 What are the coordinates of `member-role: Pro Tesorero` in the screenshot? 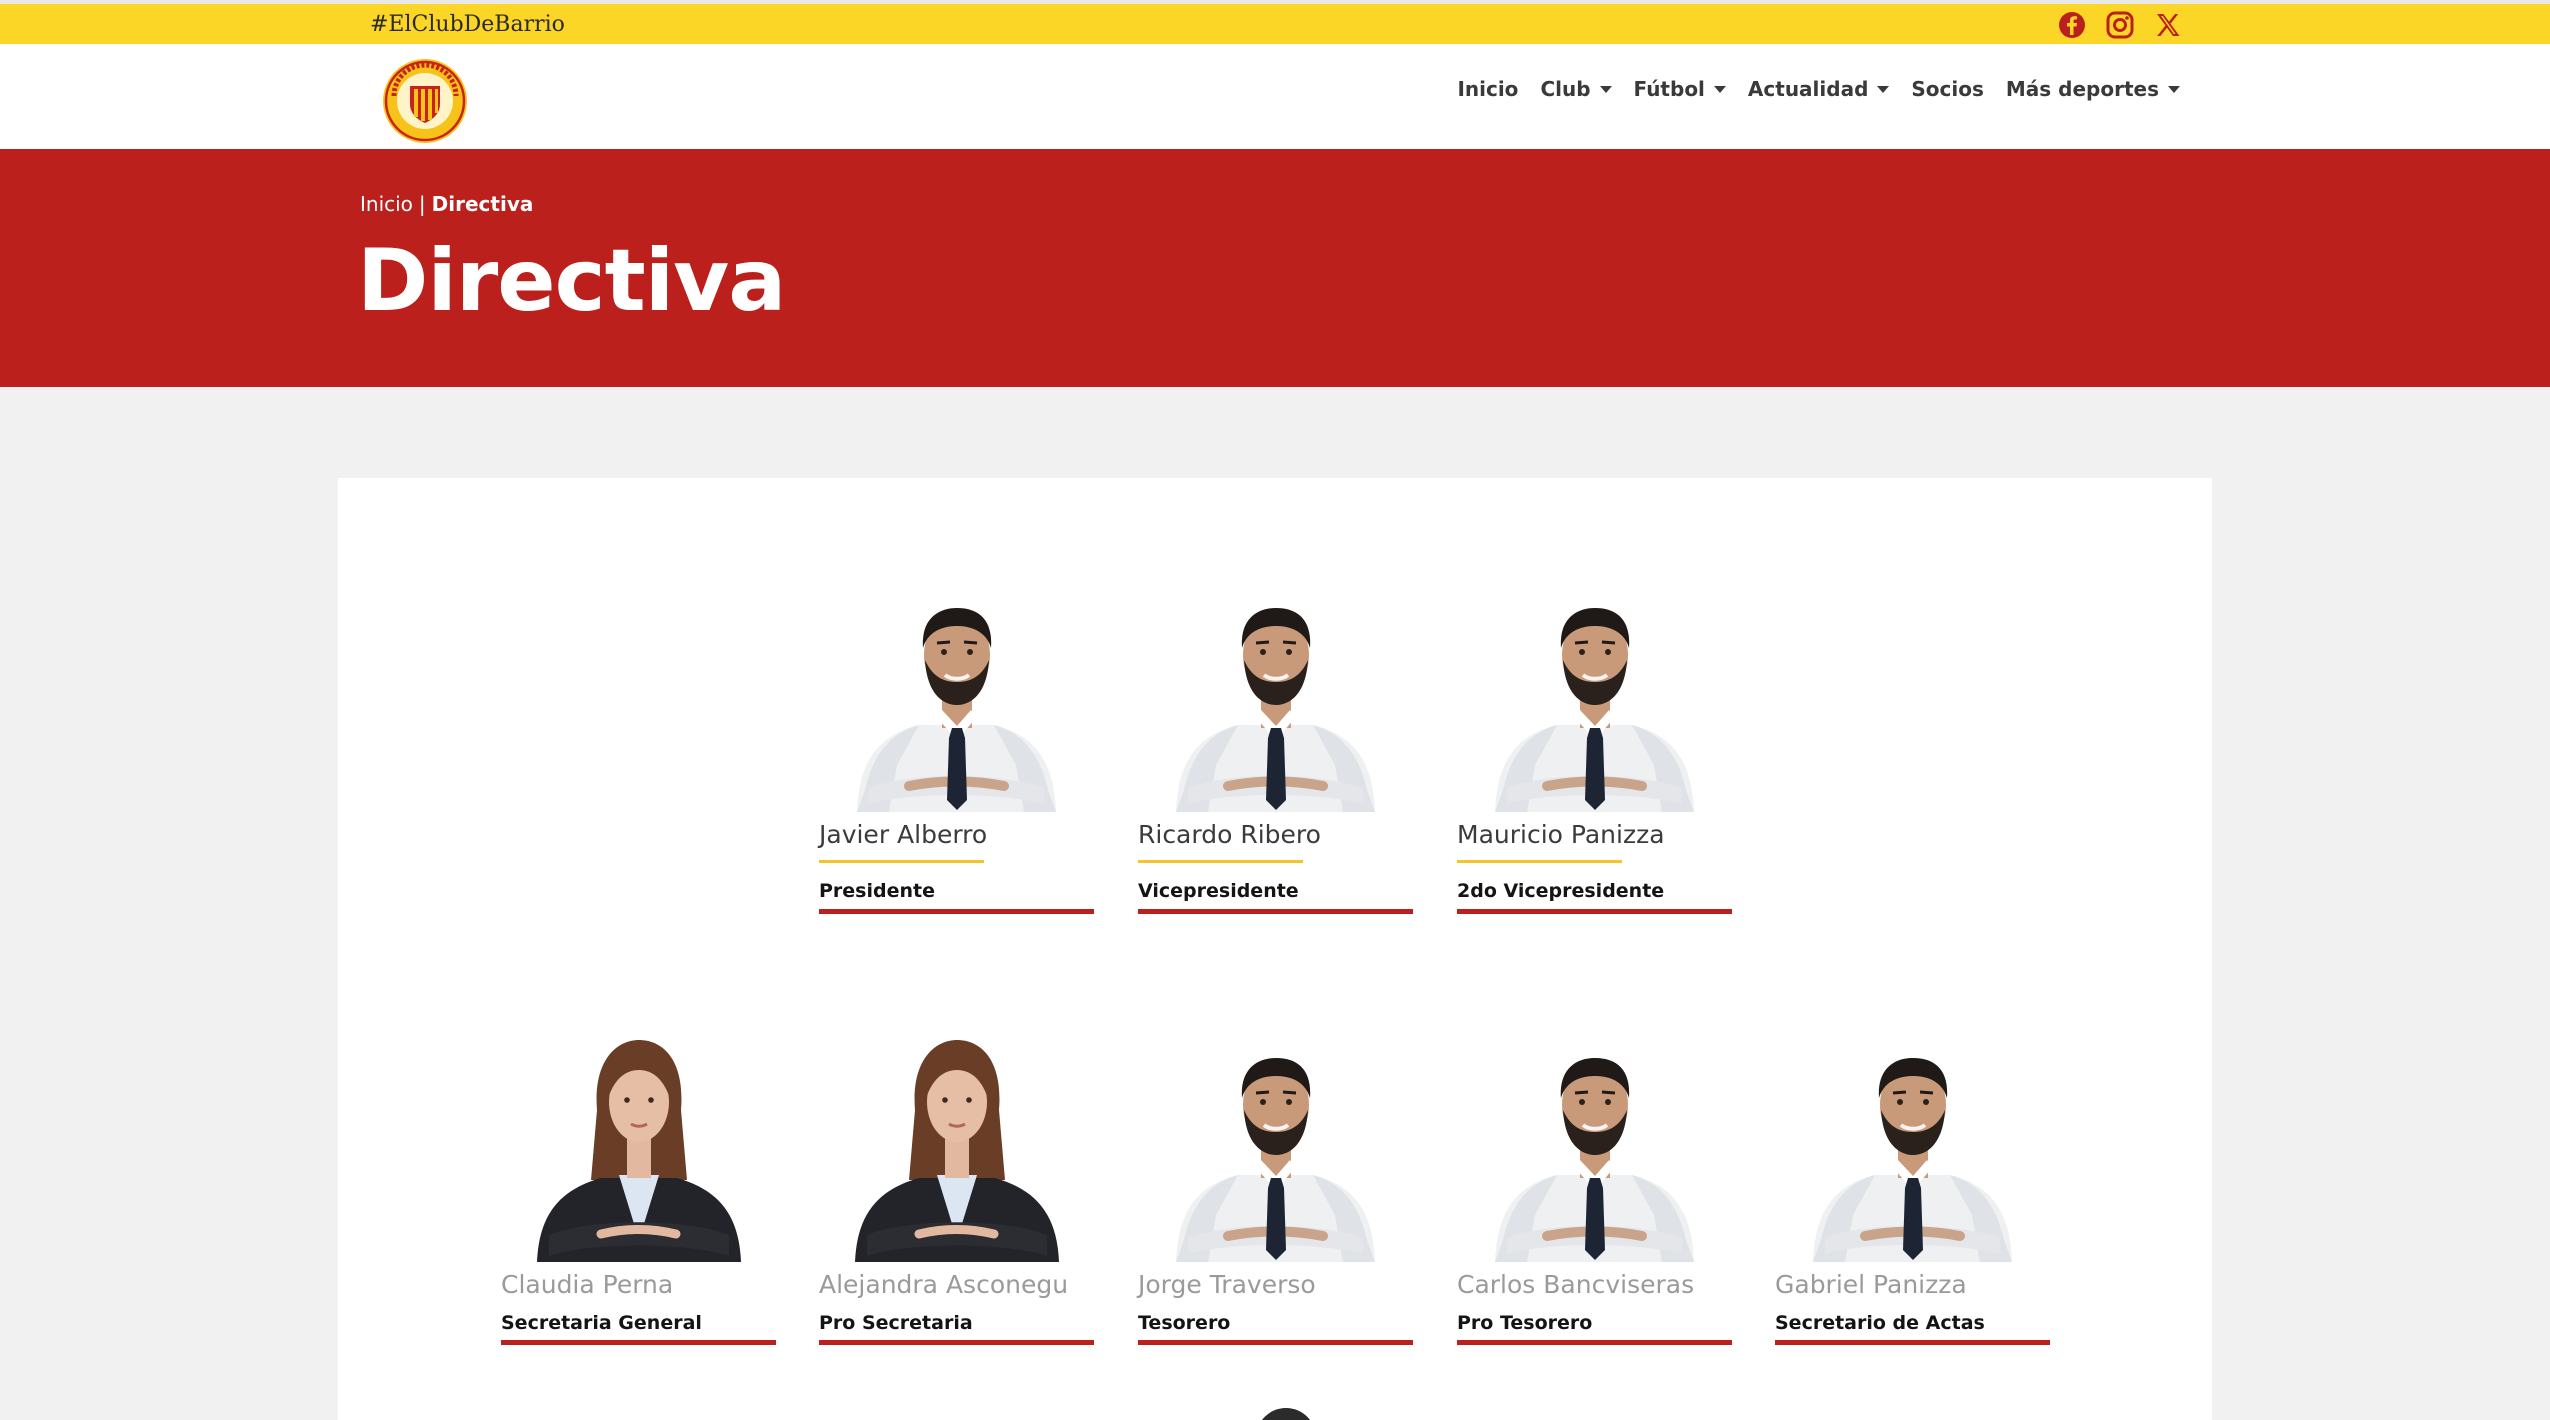 It's located at (1525, 1323).